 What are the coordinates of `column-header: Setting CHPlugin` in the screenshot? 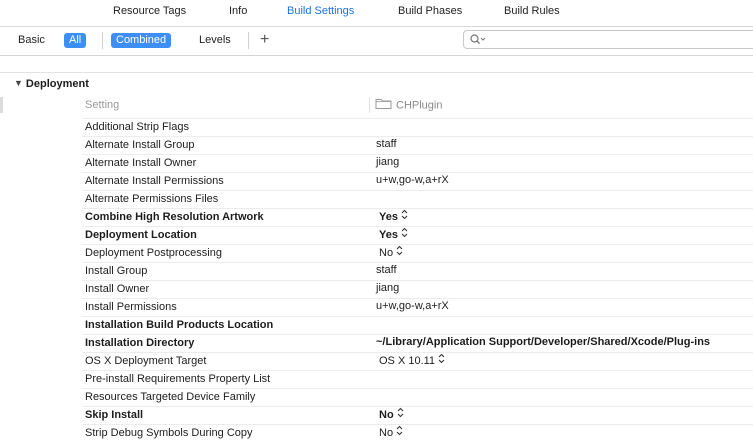 It's located at (401, 107).